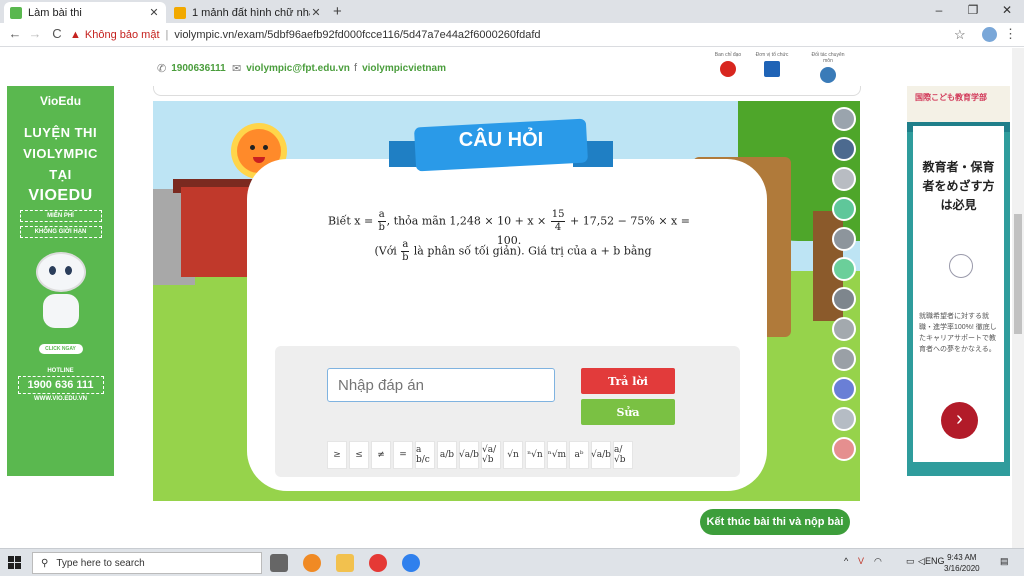 This screenshot has height=576, width=1024. What do you see at coordinates (935, 561) in the screenshot?
I see `language-indicator: ENG` at bounding box center [935, 561].